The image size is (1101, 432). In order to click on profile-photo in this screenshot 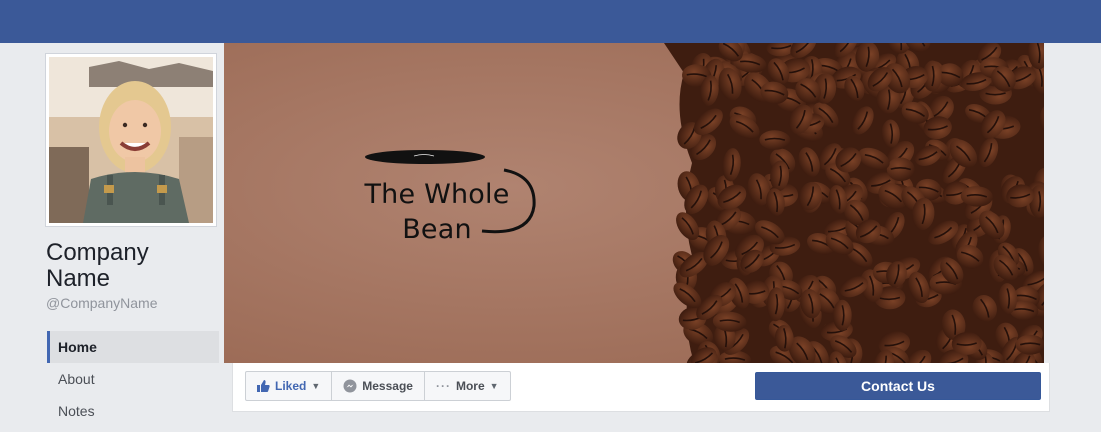, I will do `click(131, 140)`.